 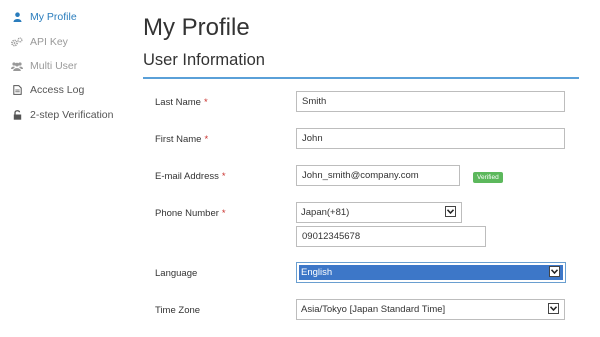 I want to click on country-code-value: Japan(+81), so click(x=325, y=212).